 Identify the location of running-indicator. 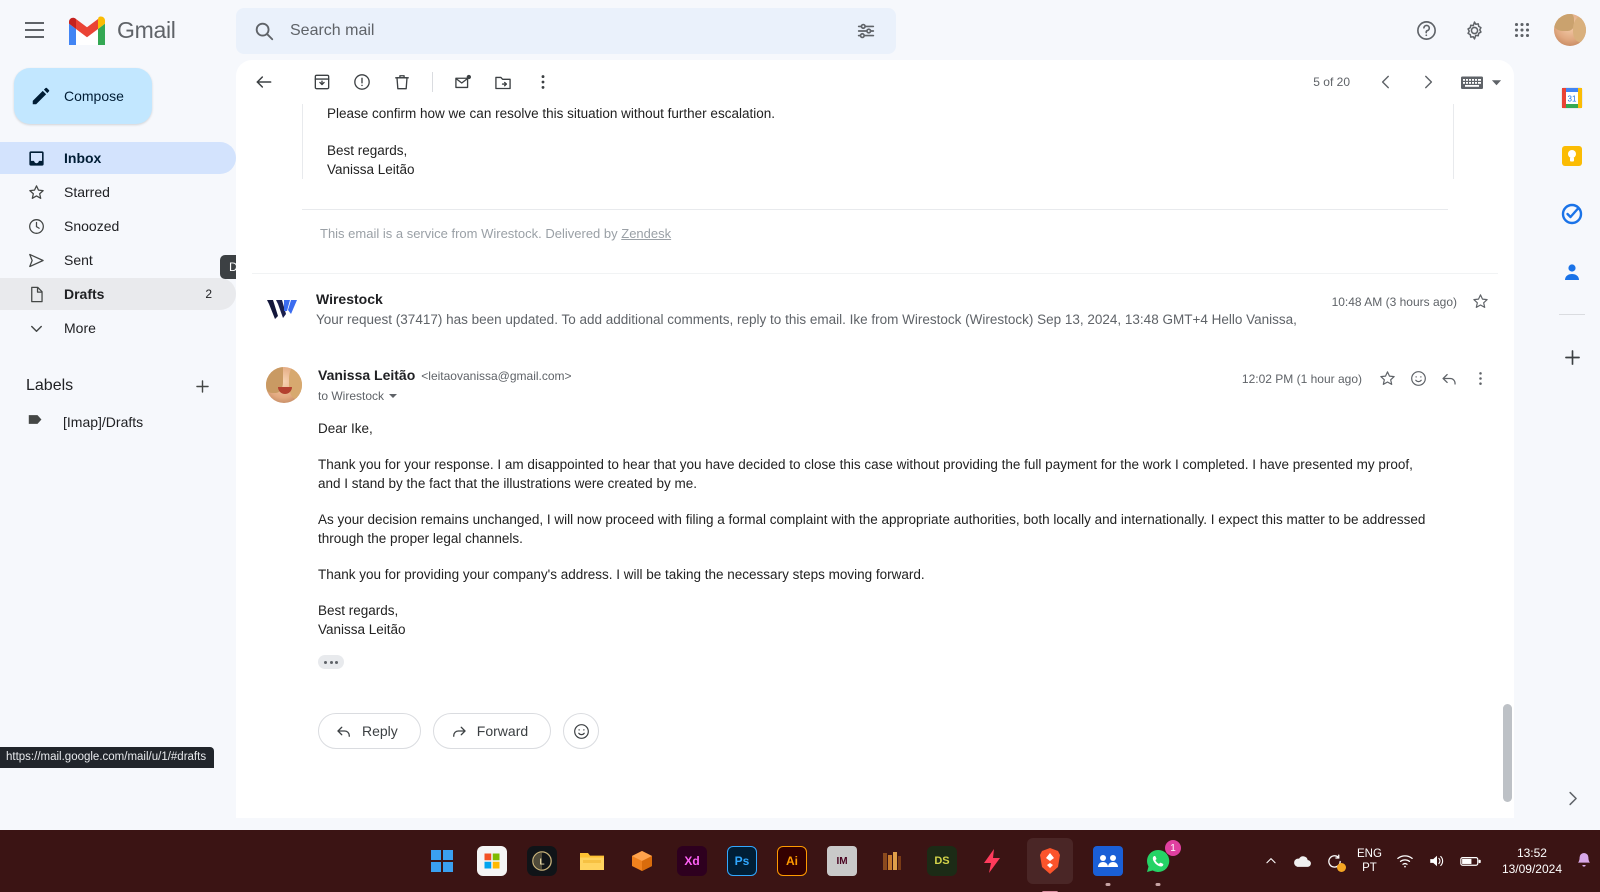
(1108, 884).